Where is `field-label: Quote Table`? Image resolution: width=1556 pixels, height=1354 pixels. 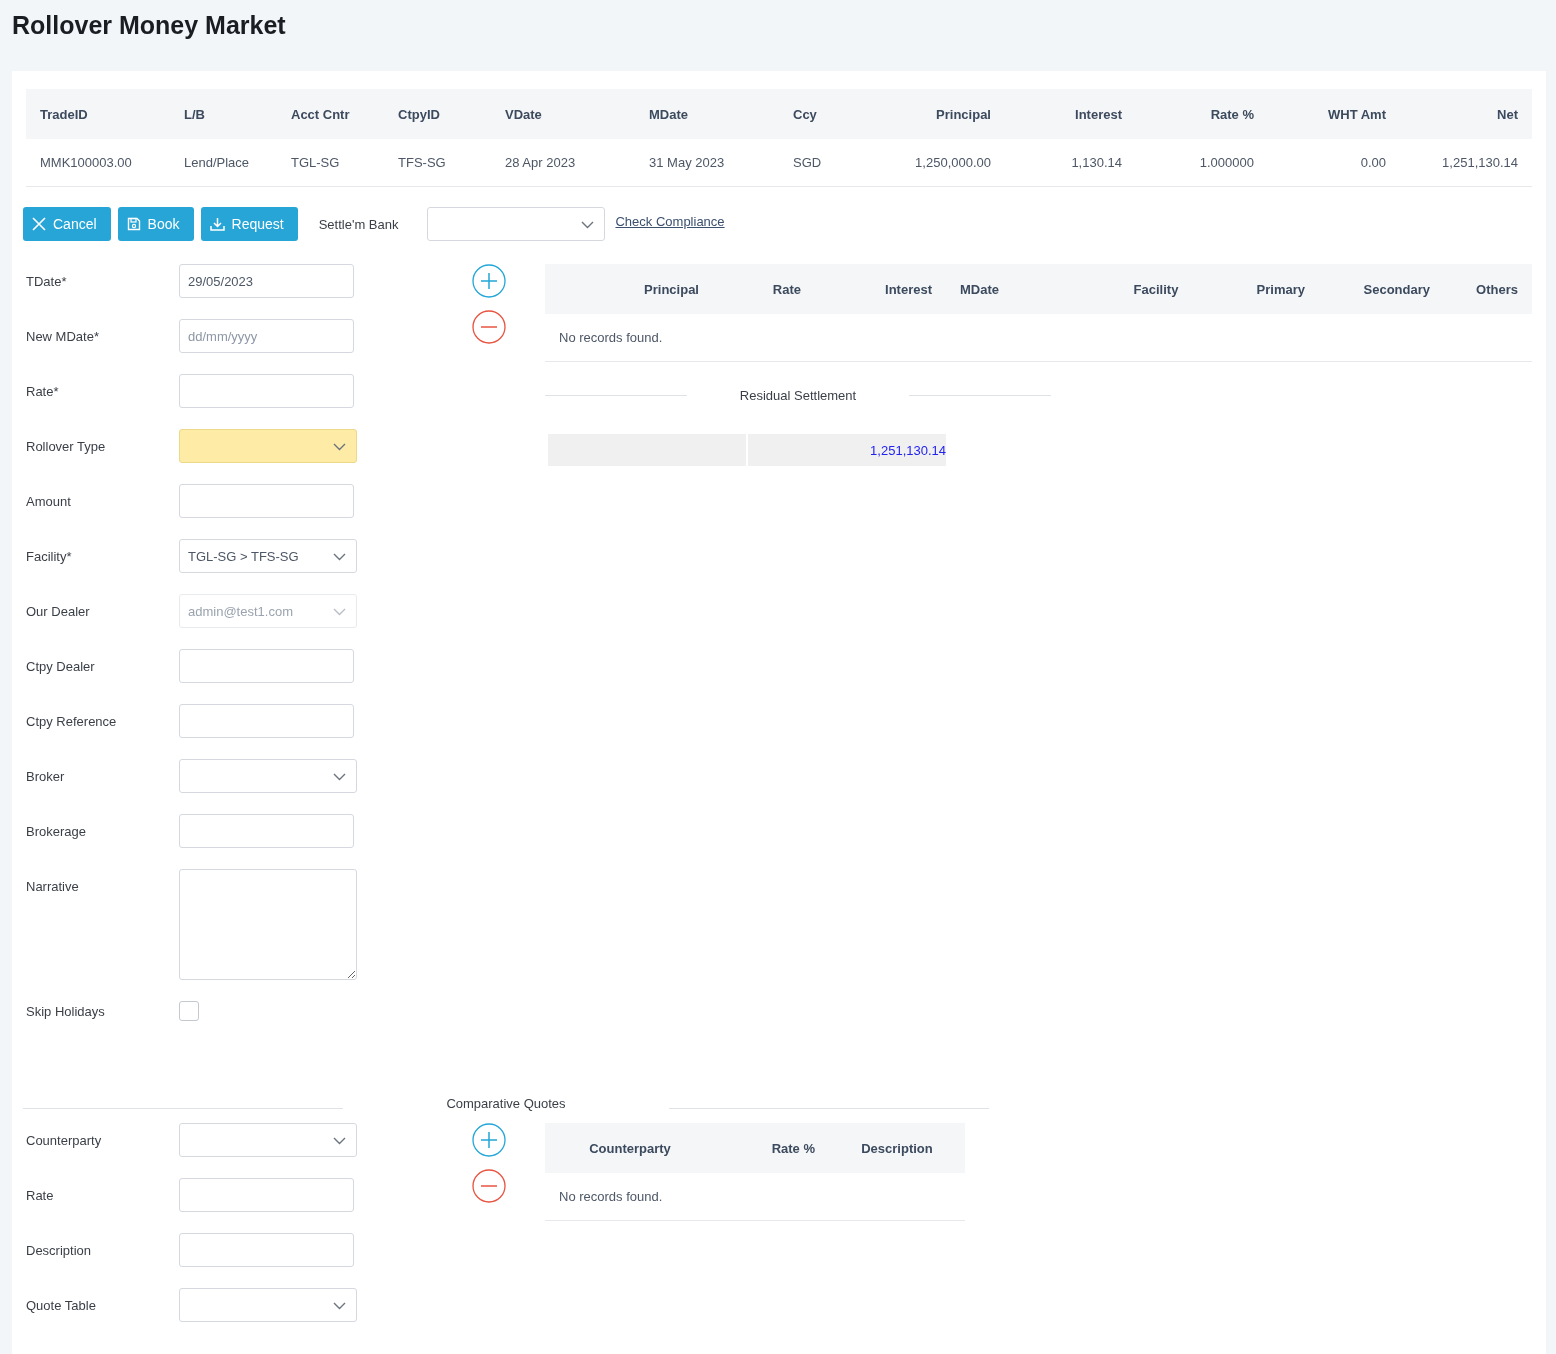
field-label: Quote Table is located at coordinates (61, 1305).